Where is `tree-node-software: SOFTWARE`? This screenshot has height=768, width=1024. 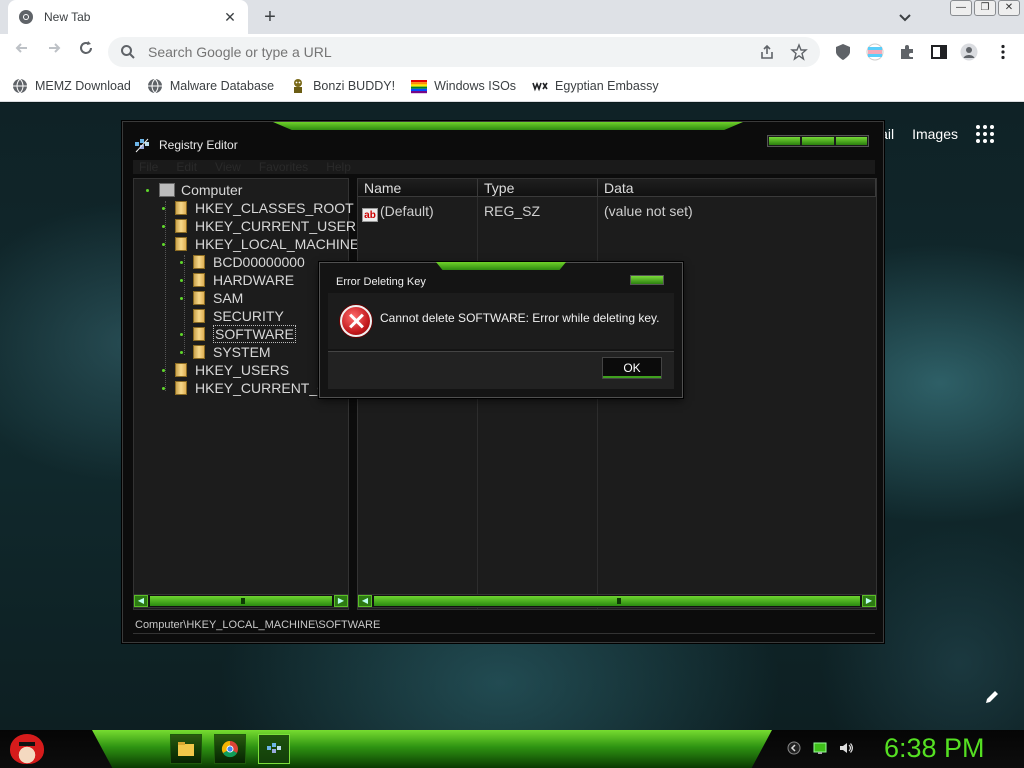 tree-node-software: SOFTWARE is located at coordinates (238, 334).